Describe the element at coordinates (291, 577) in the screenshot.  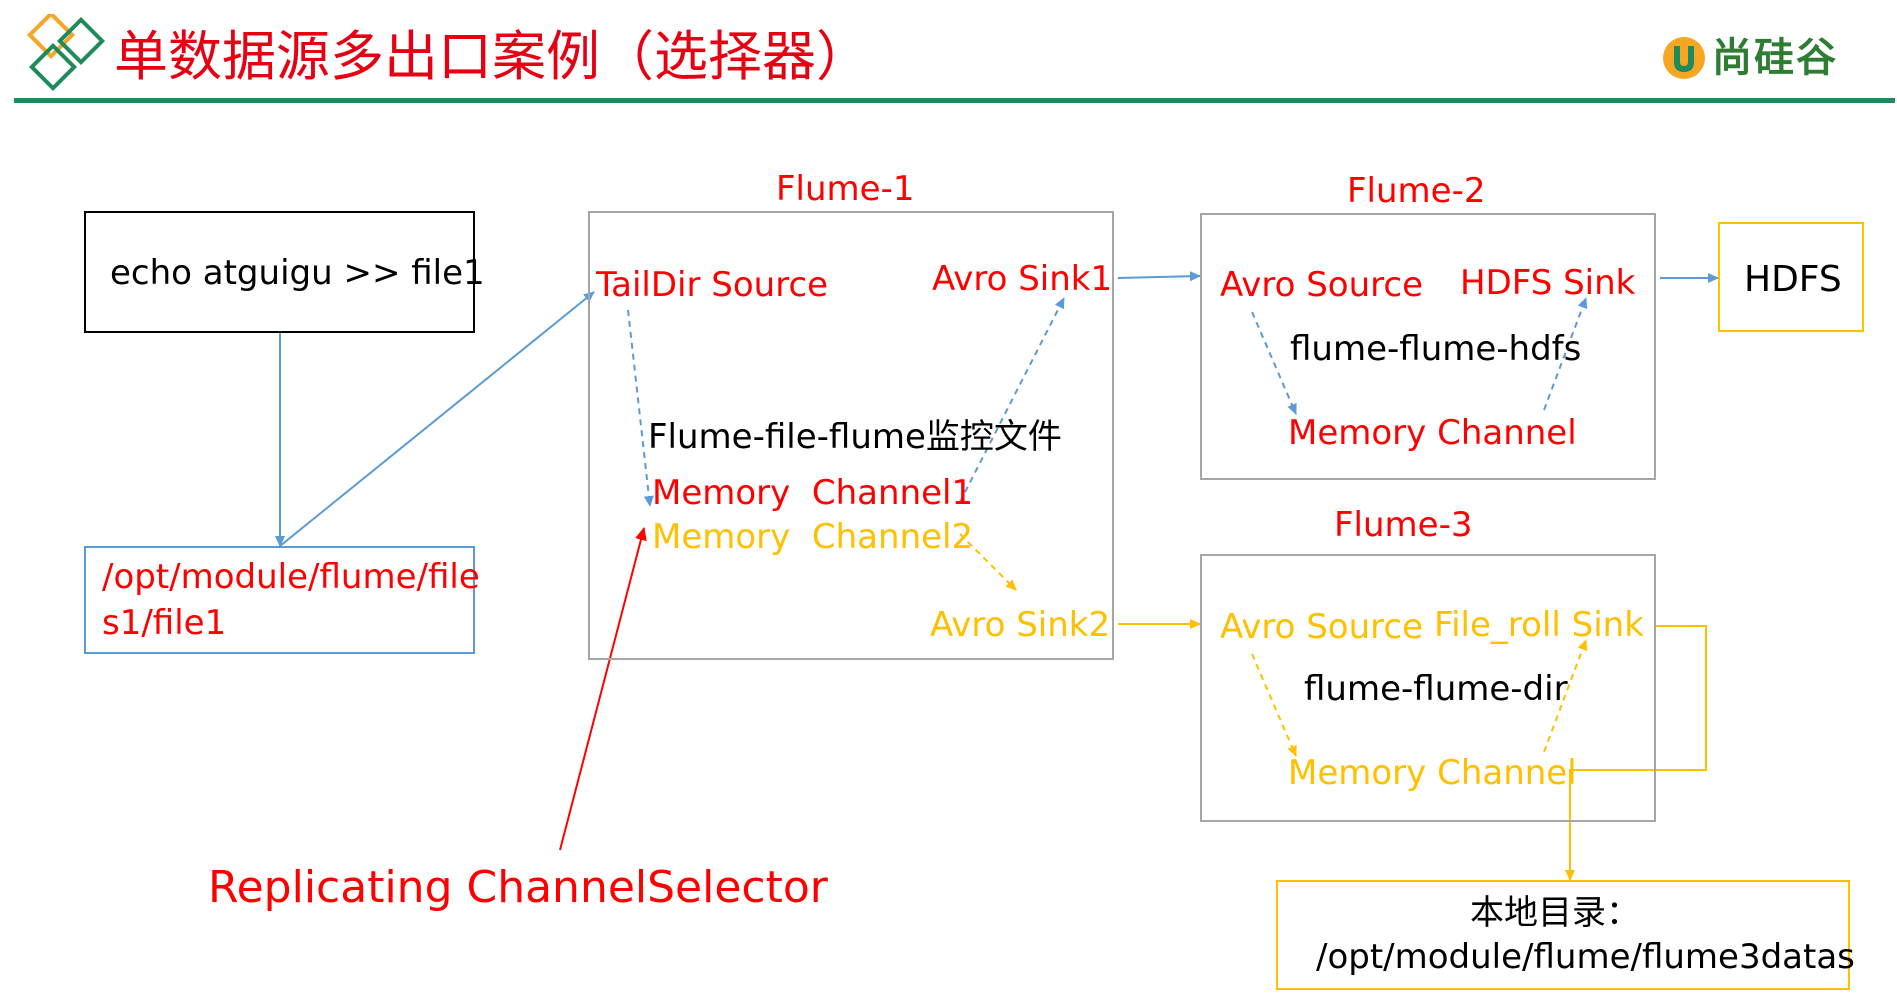
I see `file-path-line1: /opt/module/flume/file` at that location.